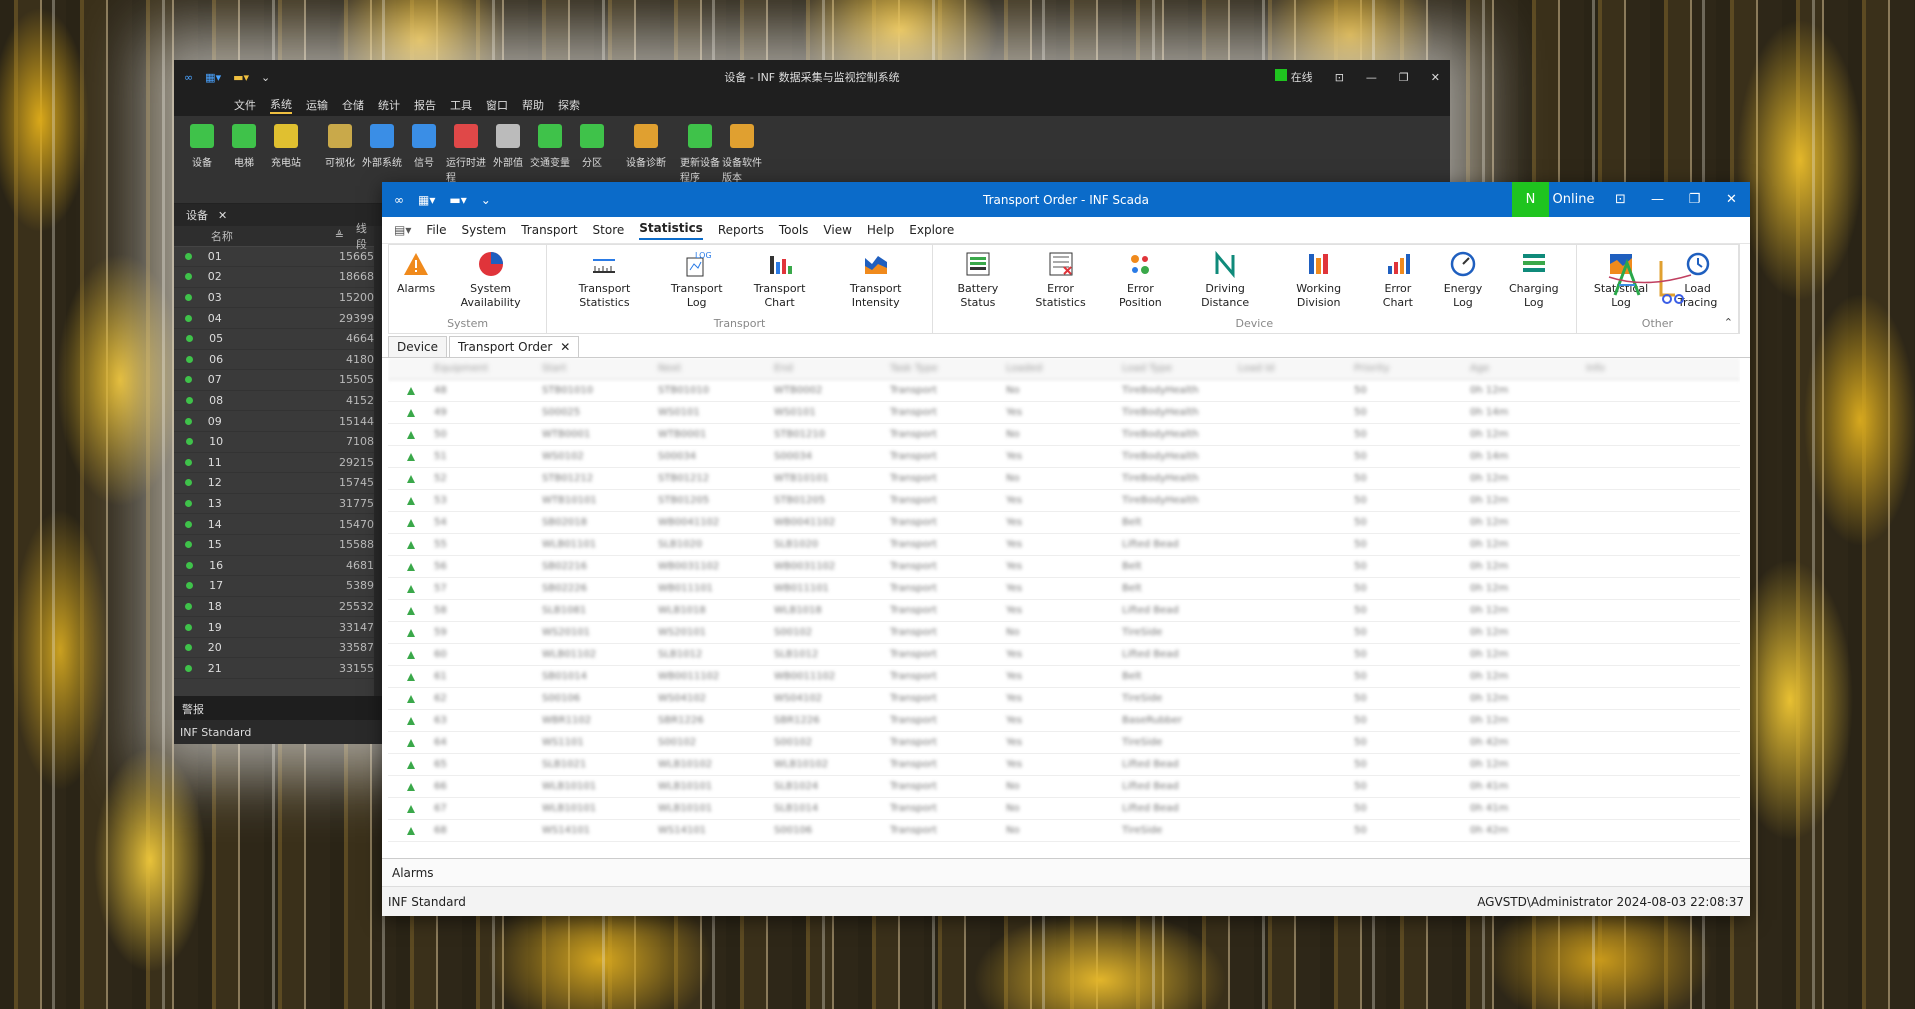  Describe the element at coordinates (832, 368) in the screenshot. I see `column-header: End` at that location.